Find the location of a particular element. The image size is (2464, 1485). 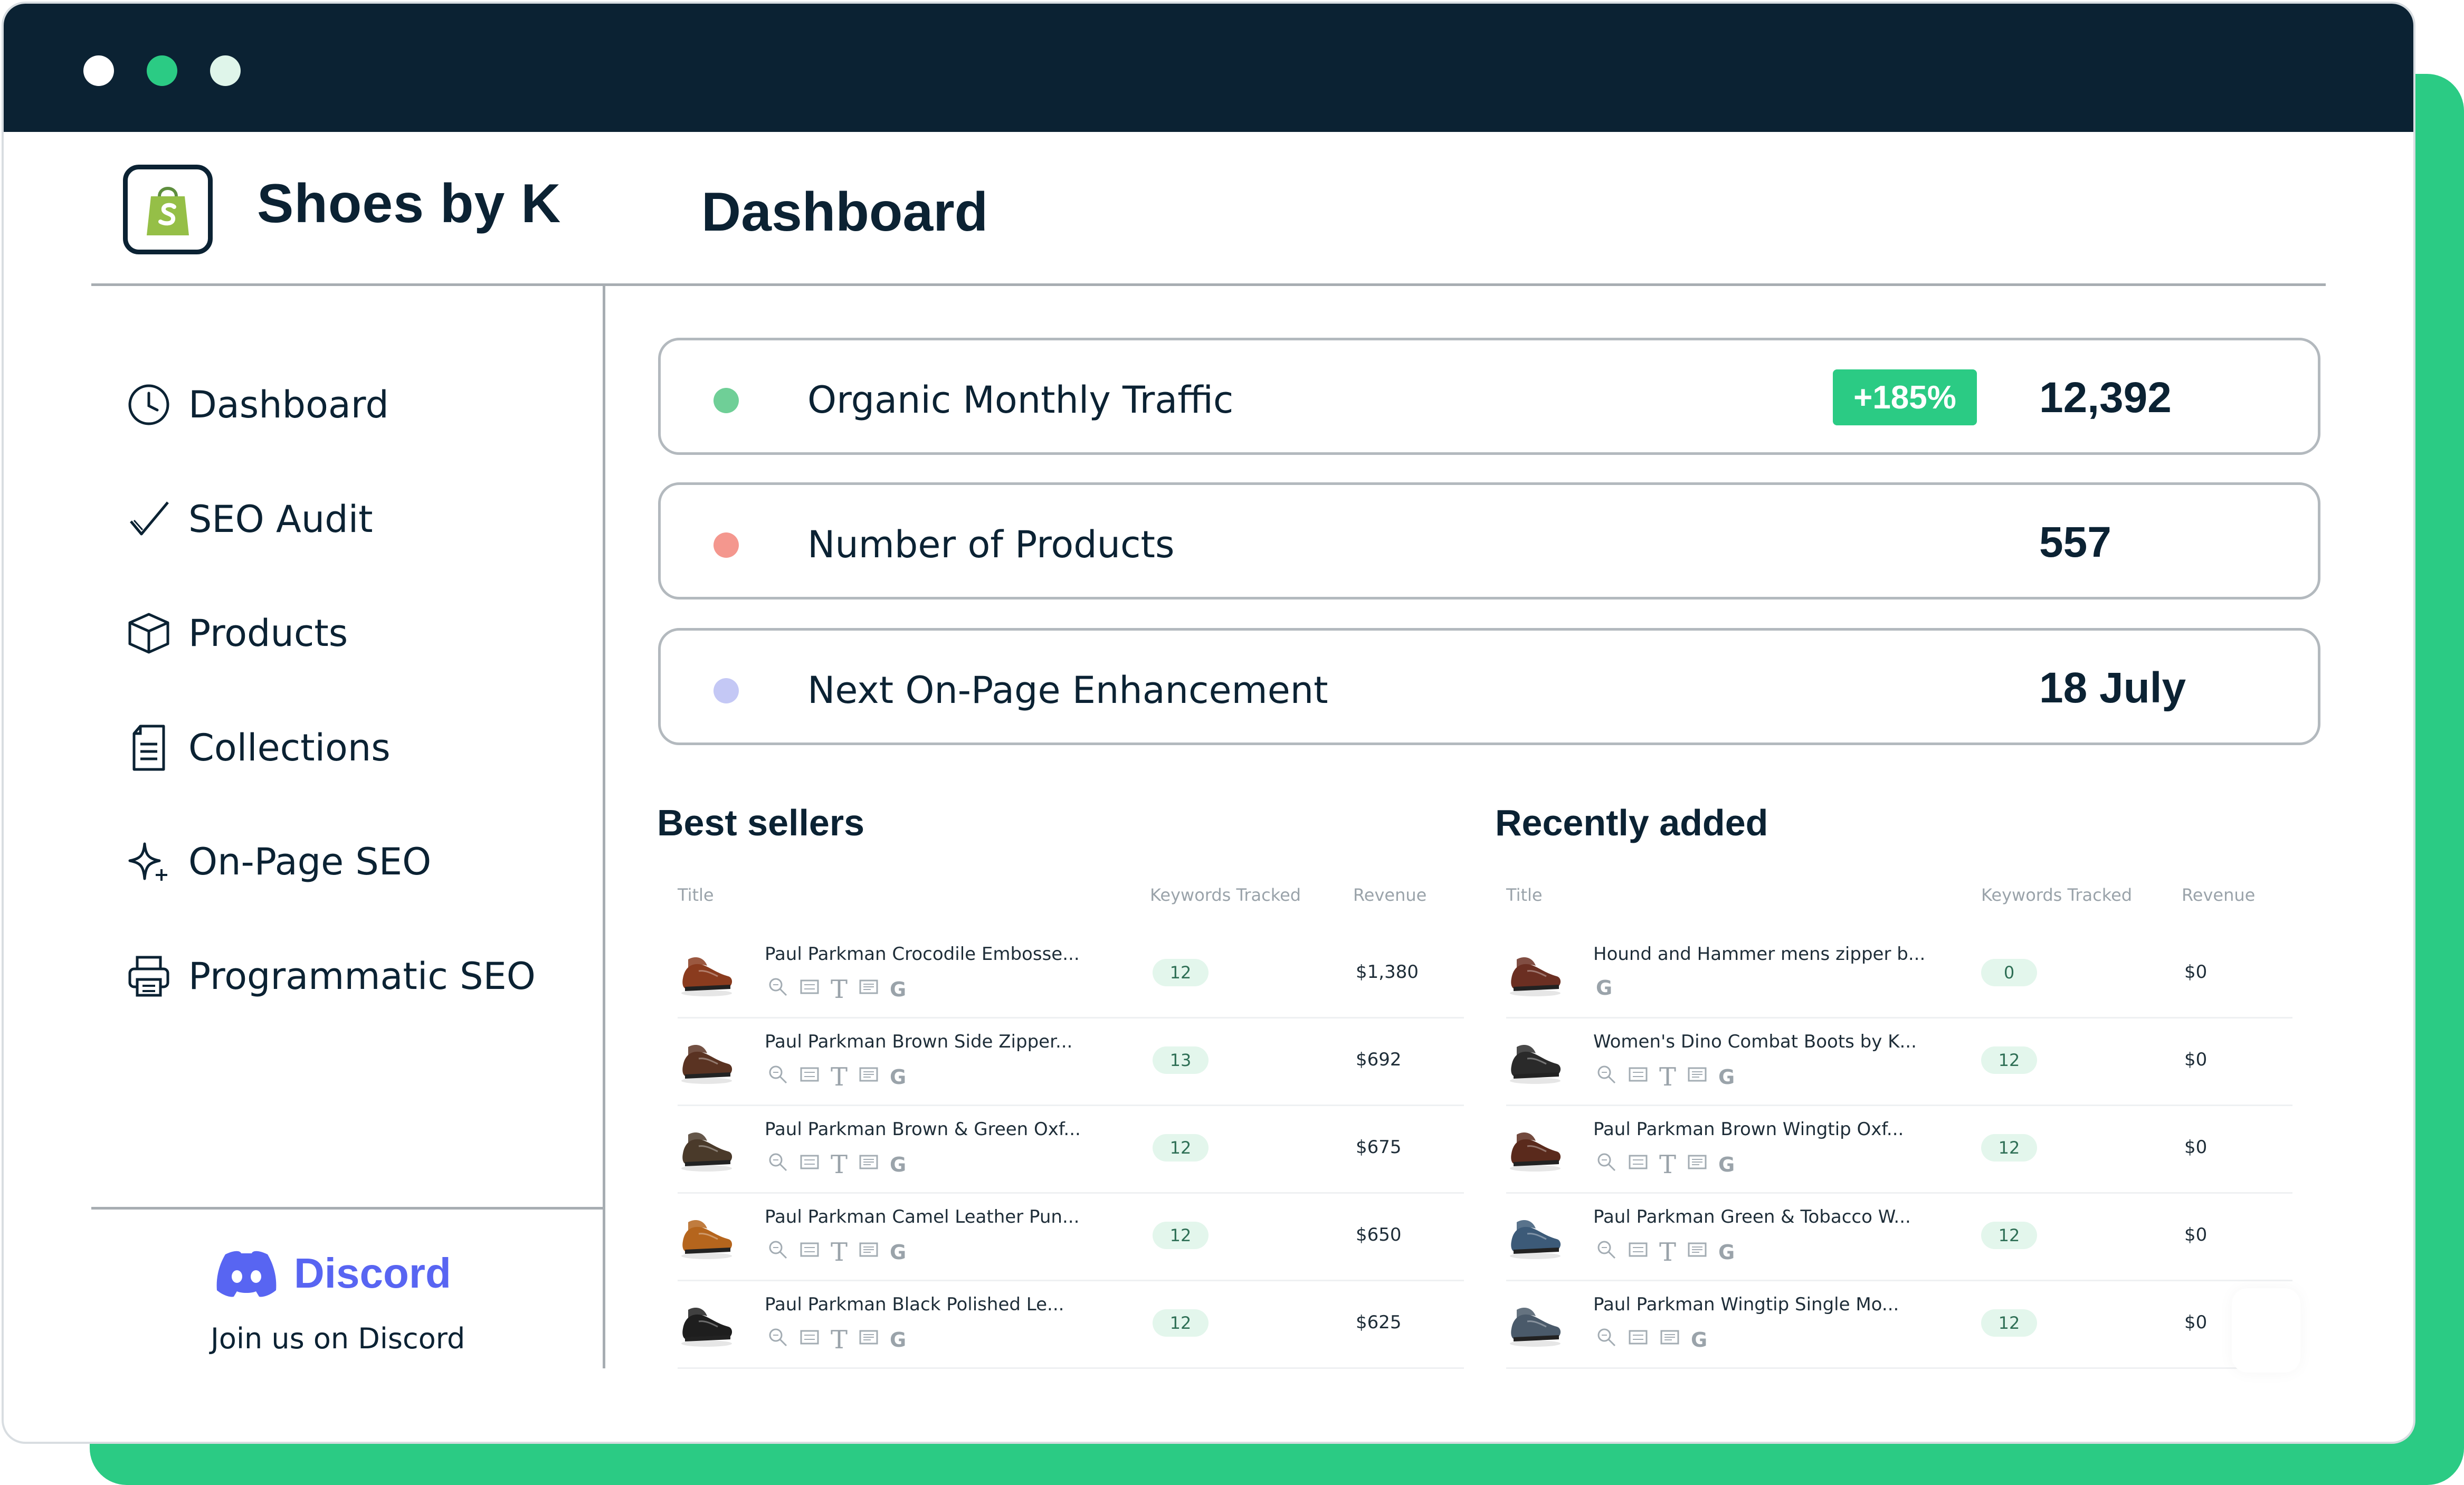

page-title: Dashboard is located at coordinates (844, 212).